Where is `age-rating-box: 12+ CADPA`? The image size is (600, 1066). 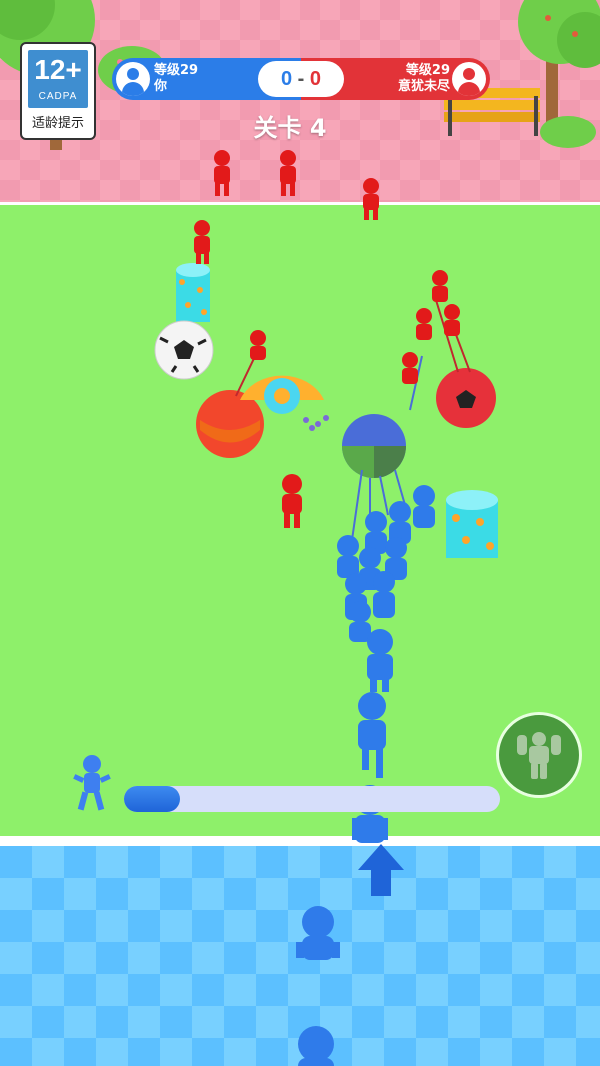
age-rating-box: 12+ CADPA is located at coordinates (58, 79).